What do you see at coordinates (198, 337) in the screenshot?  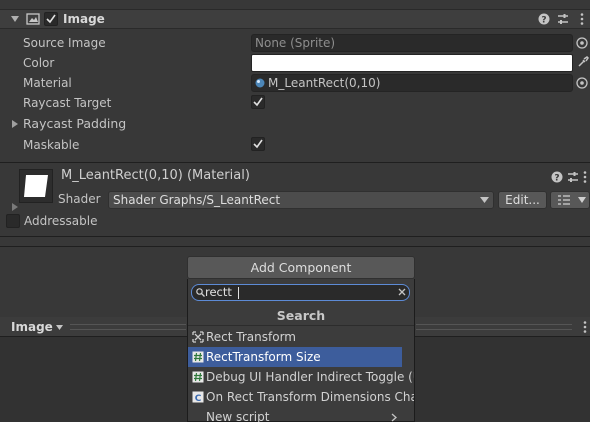 I see `rect-transform-icon` at bounding box center [198, 337].